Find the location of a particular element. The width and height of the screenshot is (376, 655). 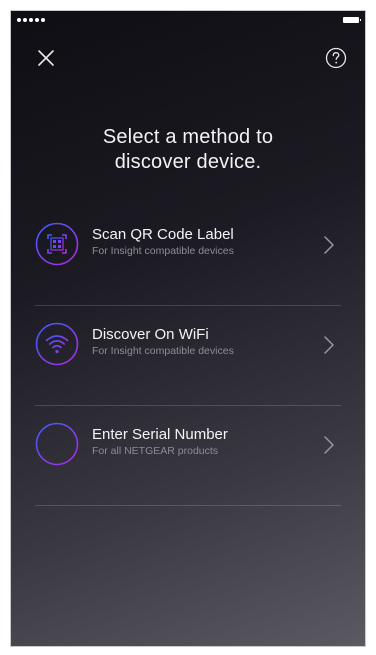

help-icon is located at coordinates (336, 58).